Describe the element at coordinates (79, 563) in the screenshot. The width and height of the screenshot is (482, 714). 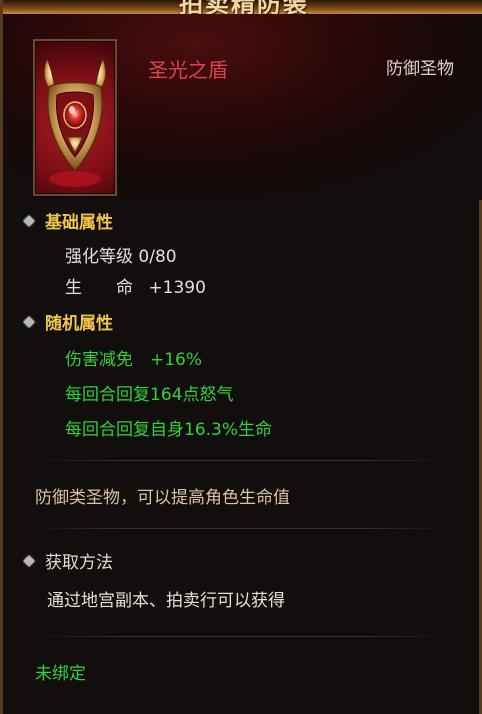
I see `acquire-method-title: 获取方法` at that location.